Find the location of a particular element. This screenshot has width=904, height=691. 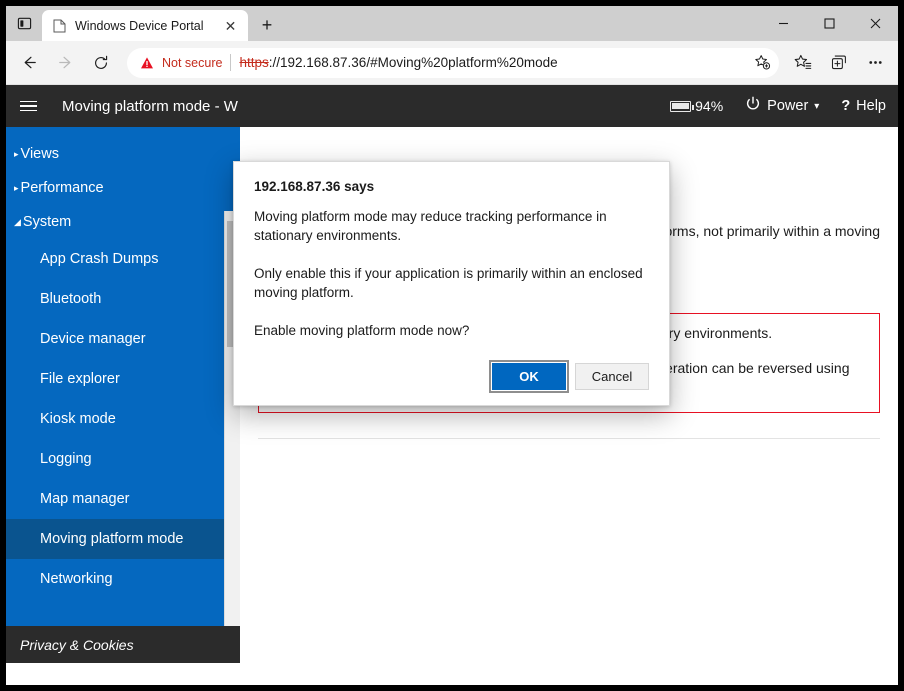

refresh-icon is located at coordinates (101, 63).